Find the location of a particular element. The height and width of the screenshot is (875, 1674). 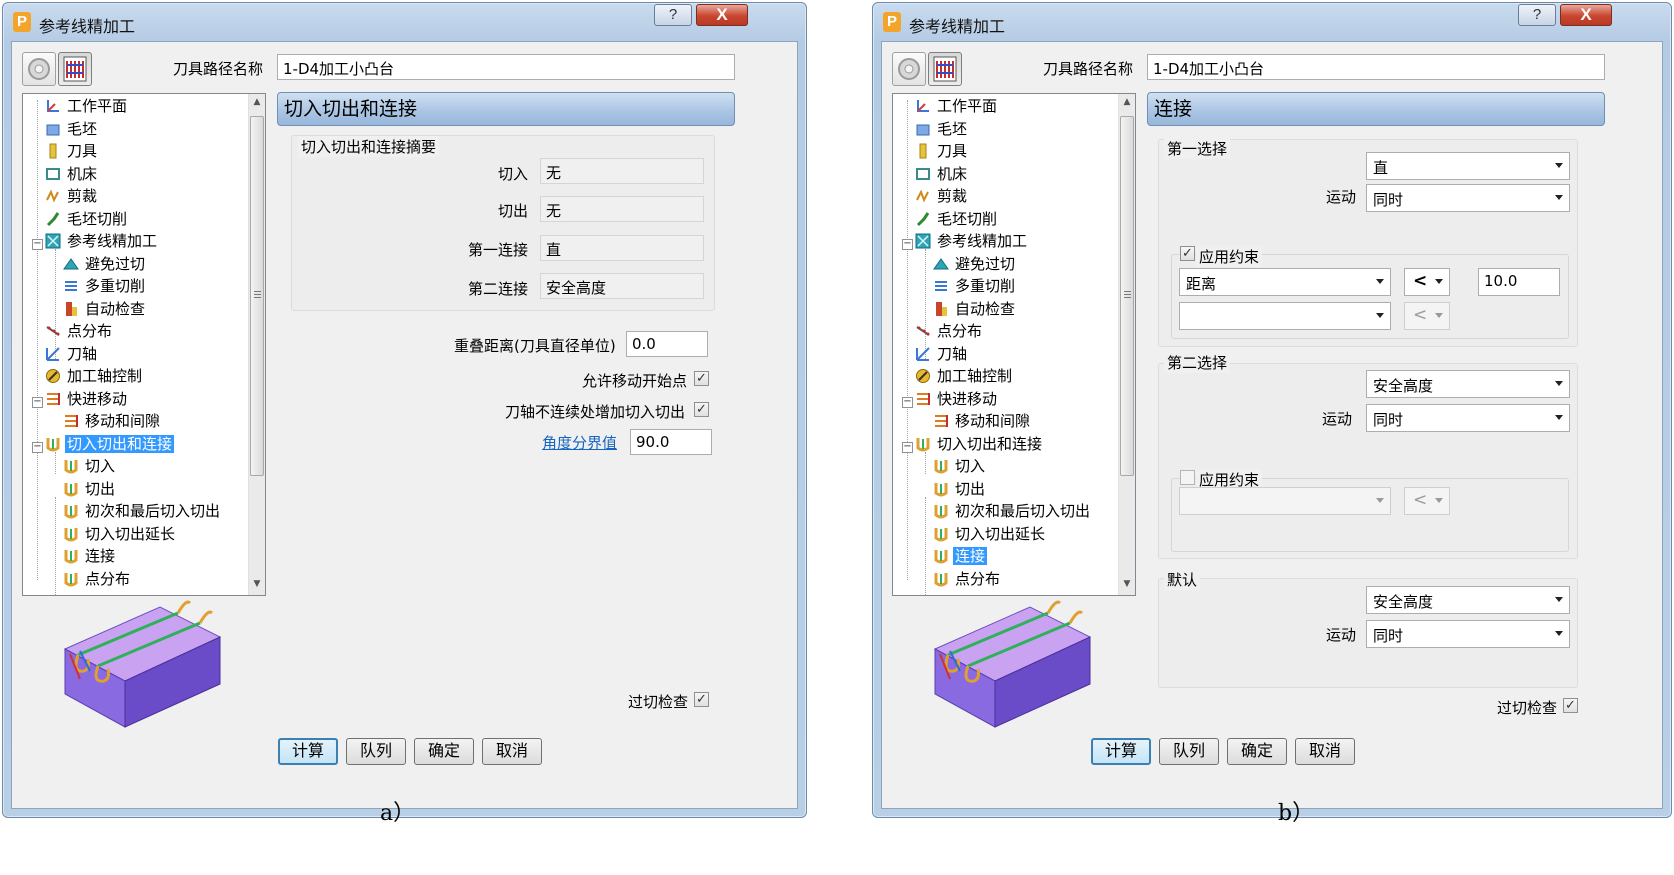

first-constraint2-select is located at coordinates (1285, 316).